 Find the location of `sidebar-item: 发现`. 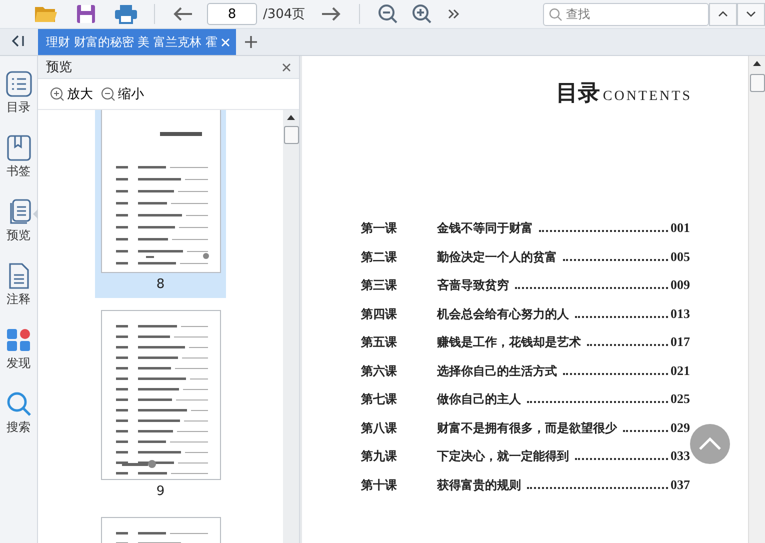

sidebar-item: 发现 is located at coordinates (18, 355).